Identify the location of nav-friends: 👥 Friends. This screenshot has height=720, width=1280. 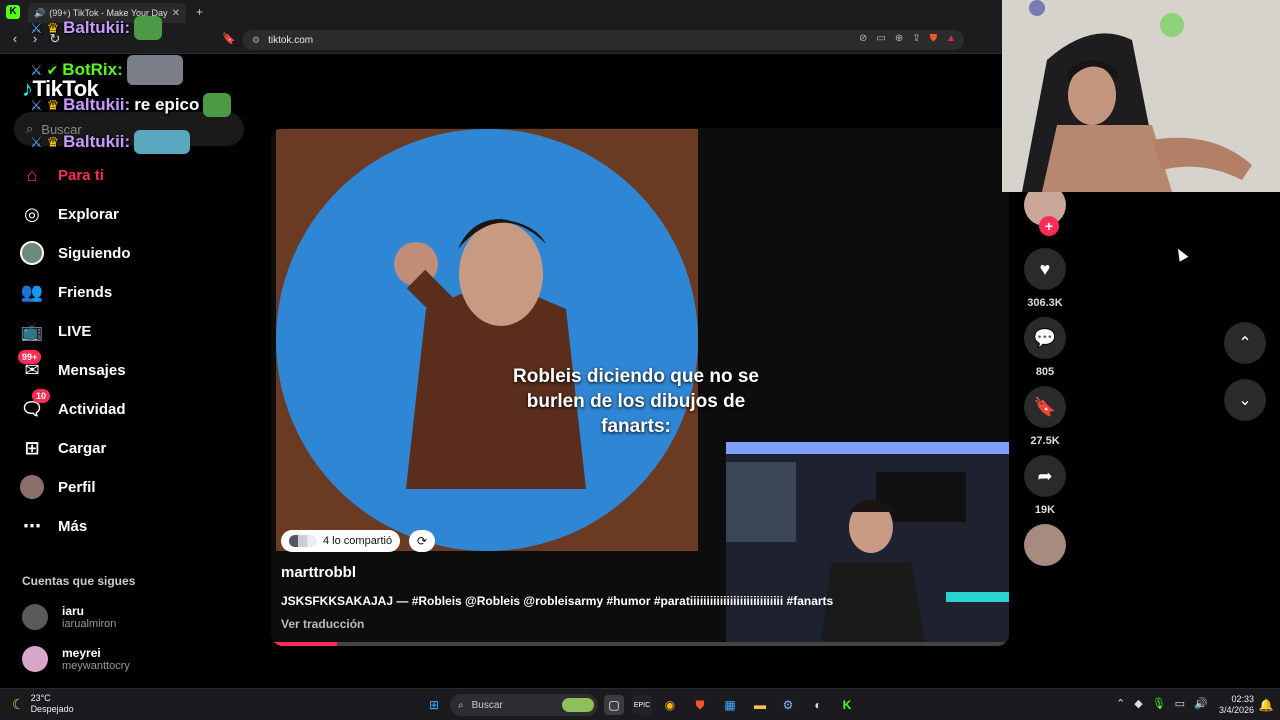
(66, 292).